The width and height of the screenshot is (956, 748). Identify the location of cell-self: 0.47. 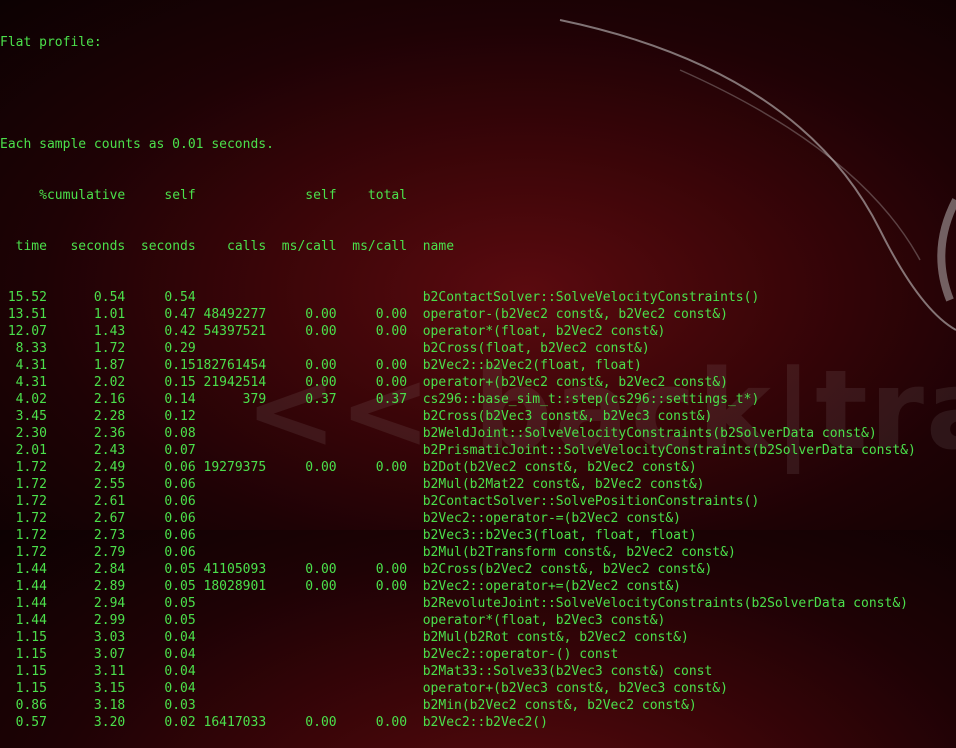
(160, 314).